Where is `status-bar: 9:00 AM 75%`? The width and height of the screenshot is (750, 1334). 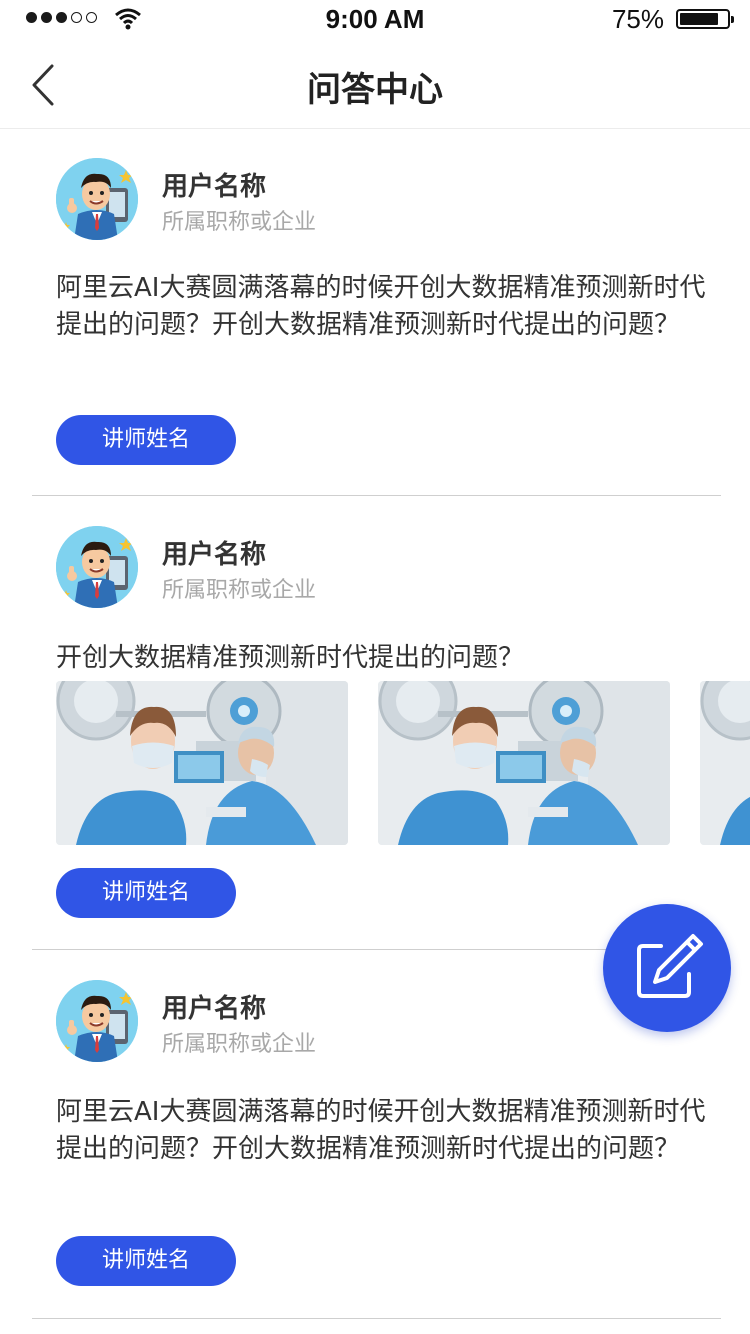 status-bar: 9:00 AM 75% is located at coordinates (375, 20).